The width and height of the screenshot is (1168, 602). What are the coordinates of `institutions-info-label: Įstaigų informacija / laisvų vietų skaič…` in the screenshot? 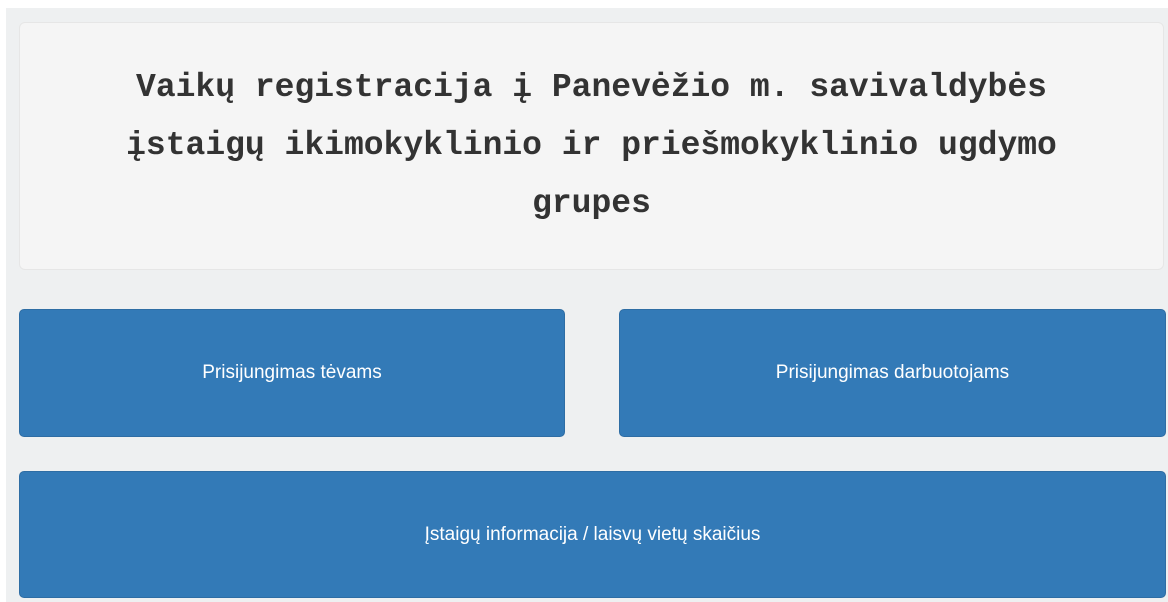 It's located at (592, 534).